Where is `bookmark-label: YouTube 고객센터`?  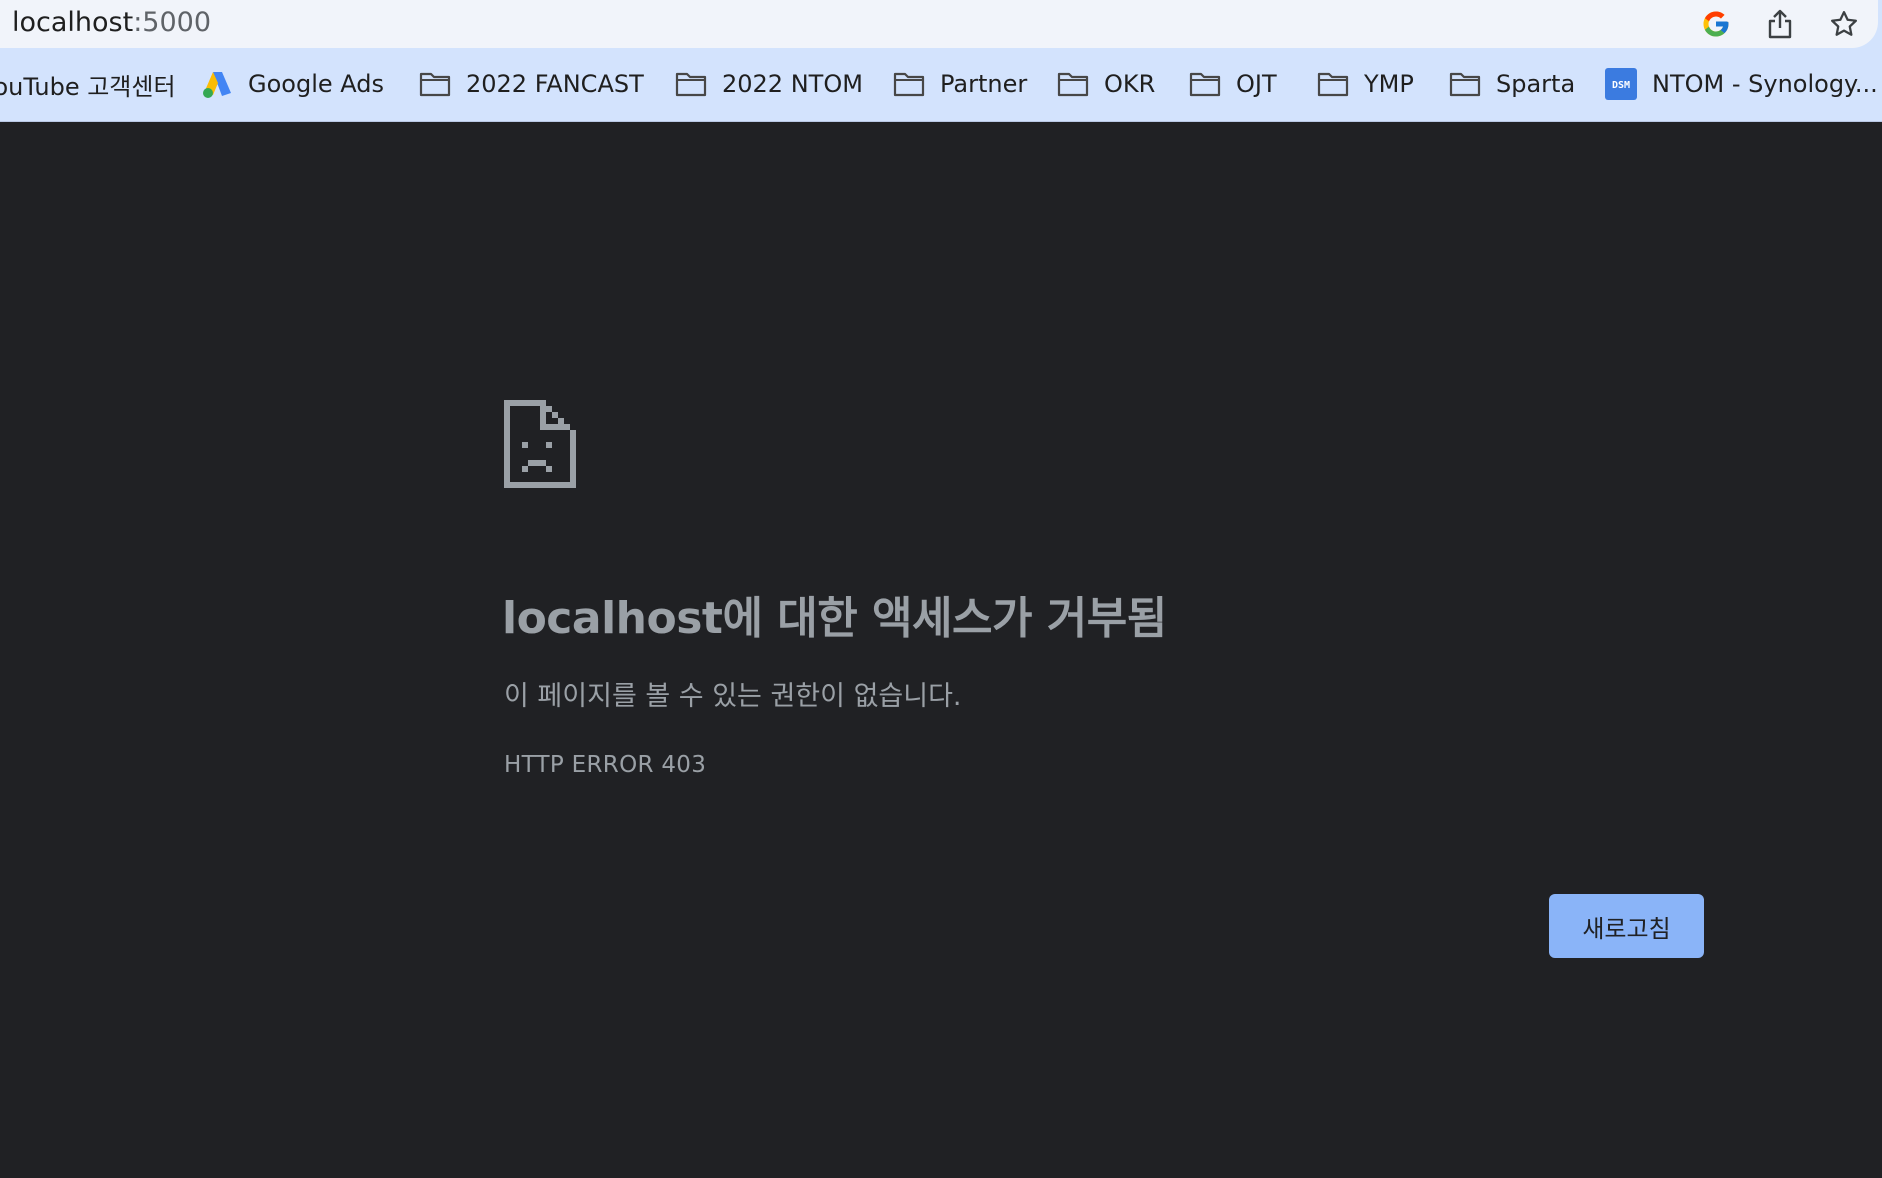
bookmark-label: YouTube 고객센터 is located at coordinates (88, 86).